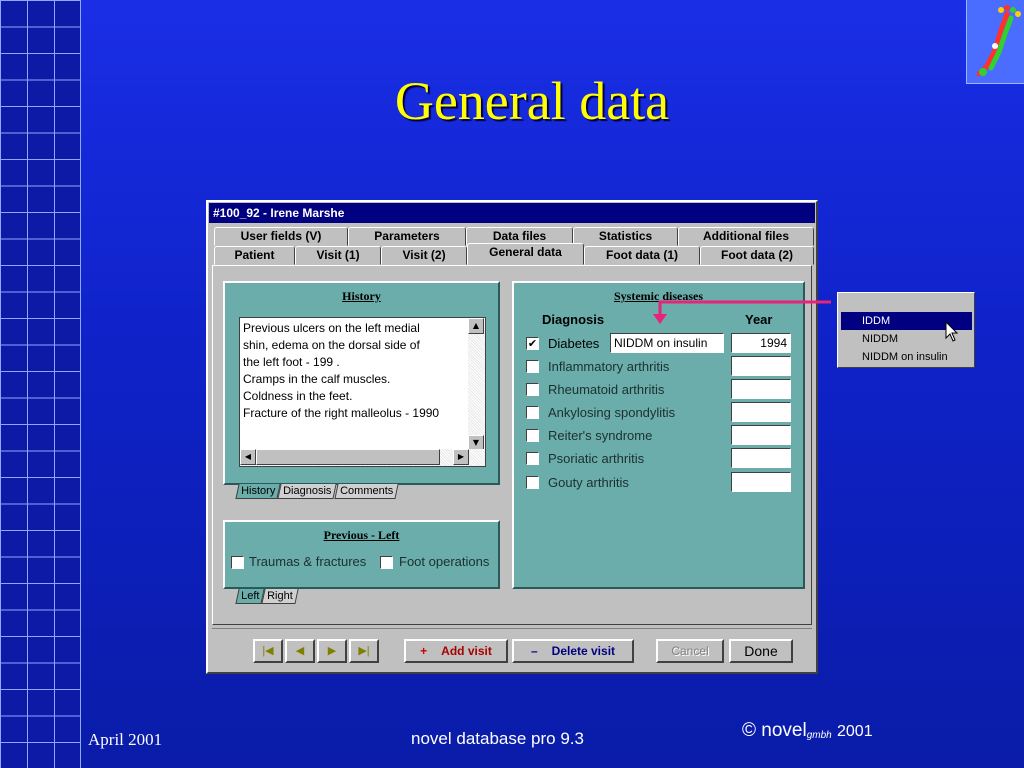 The width and height of the screenshot is (1024, 768). Describe the element at coordinates (625, 236) in the screenshot. I see `tab-statistics: Statistics` at that location.